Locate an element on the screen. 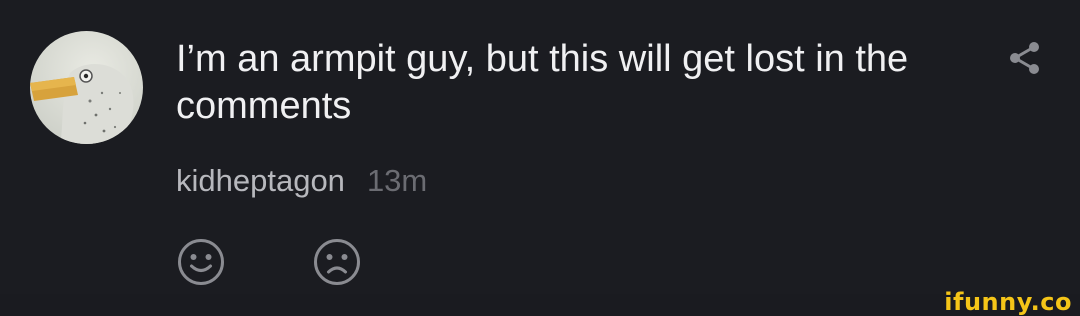 This screenshot has height=316, width=1080. like-button is located at coordinates (201, 262).